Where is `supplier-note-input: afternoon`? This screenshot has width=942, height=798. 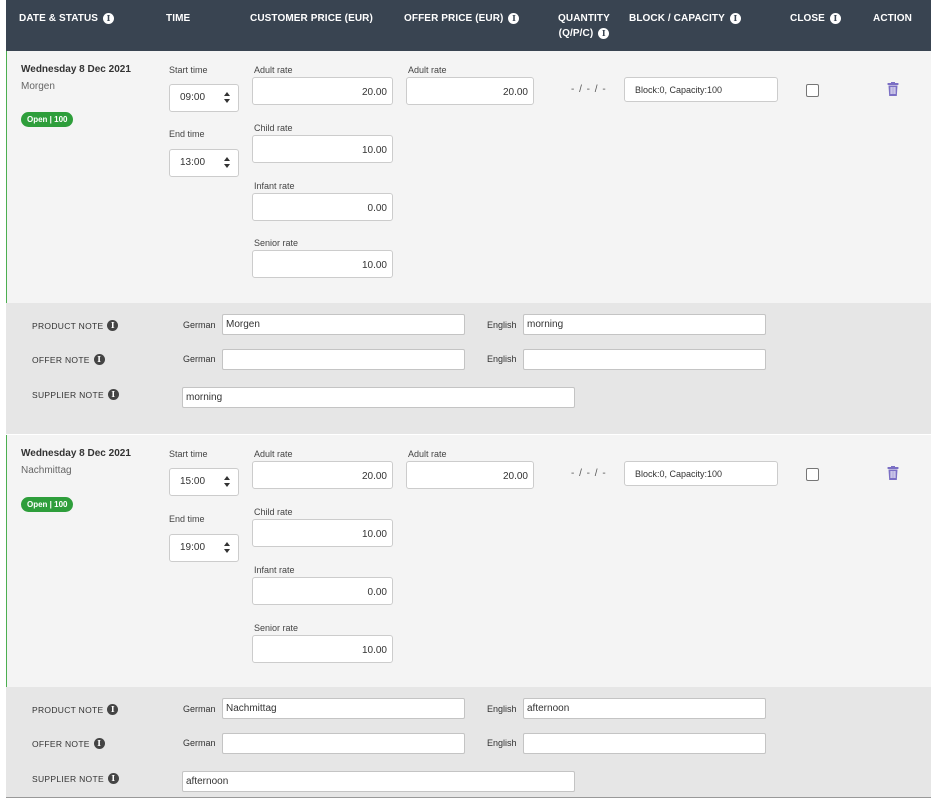 supplier-note-input: afternoon is located at coordinates (378, 781).